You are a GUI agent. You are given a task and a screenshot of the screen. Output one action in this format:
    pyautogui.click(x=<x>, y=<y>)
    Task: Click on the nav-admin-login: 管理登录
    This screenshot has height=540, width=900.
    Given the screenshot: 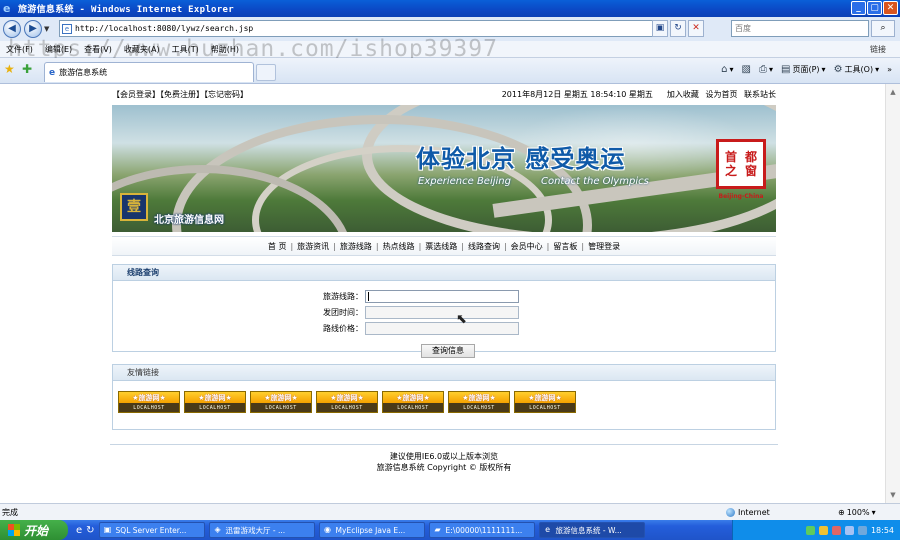 What is the action you would take?
    pyautogui.click(x=604, y=246)
    